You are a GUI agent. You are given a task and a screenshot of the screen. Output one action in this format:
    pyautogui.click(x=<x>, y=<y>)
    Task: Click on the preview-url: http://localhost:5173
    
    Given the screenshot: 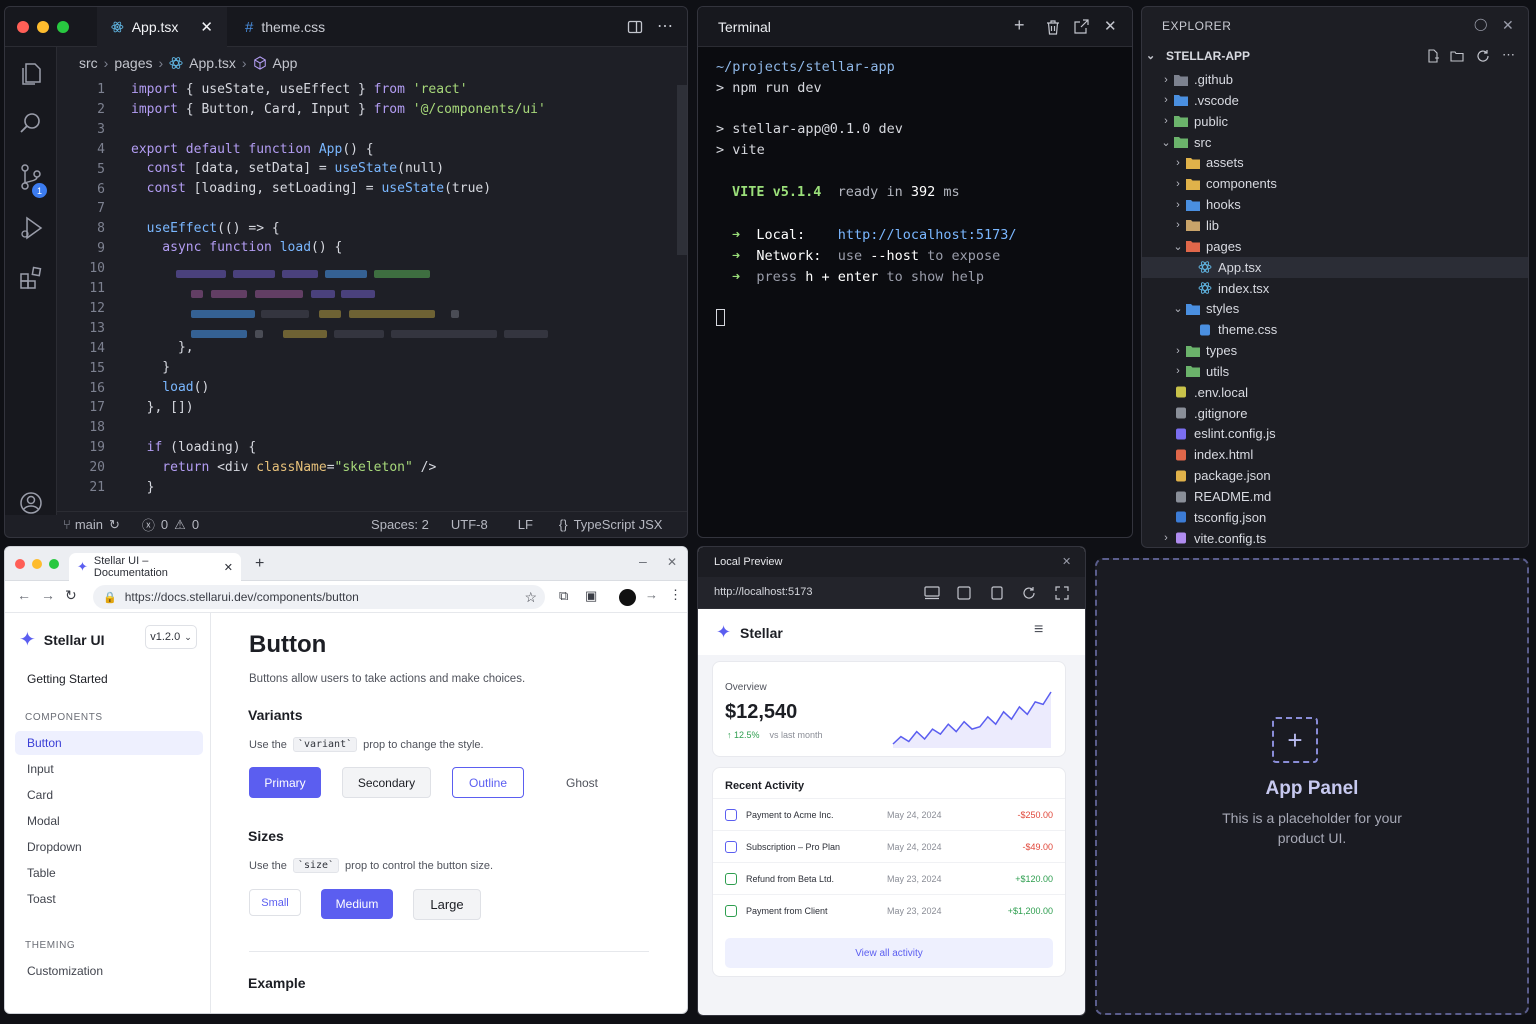 What is the action you would take?
    pyautogui.click(x=763, y=592)
    